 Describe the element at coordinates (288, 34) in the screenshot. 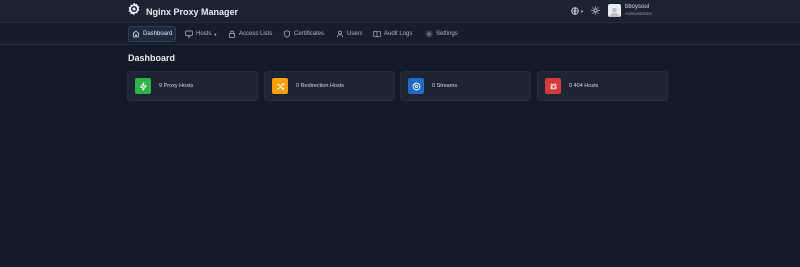

I see `shield-icon` at that location.